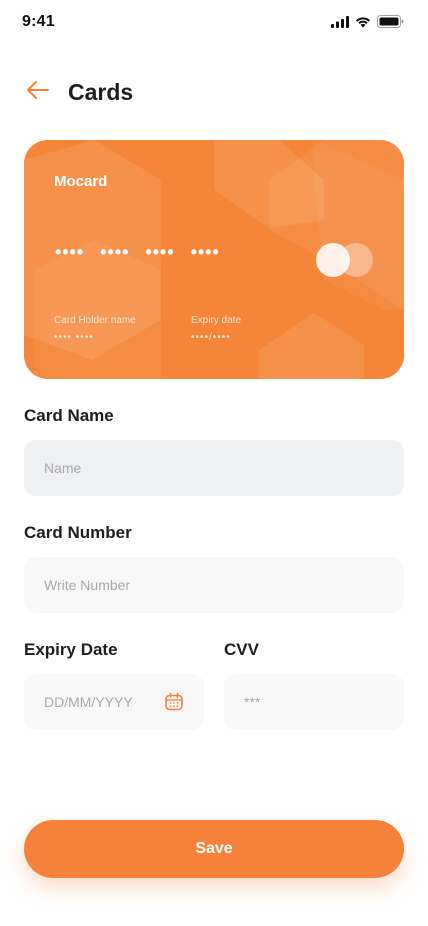 The width and height of the screenshot is (428, 926). What do you see at coordinates (101, 91) in the screenshot?
I see `page-title: Cards` at bounding box center [101, 91].